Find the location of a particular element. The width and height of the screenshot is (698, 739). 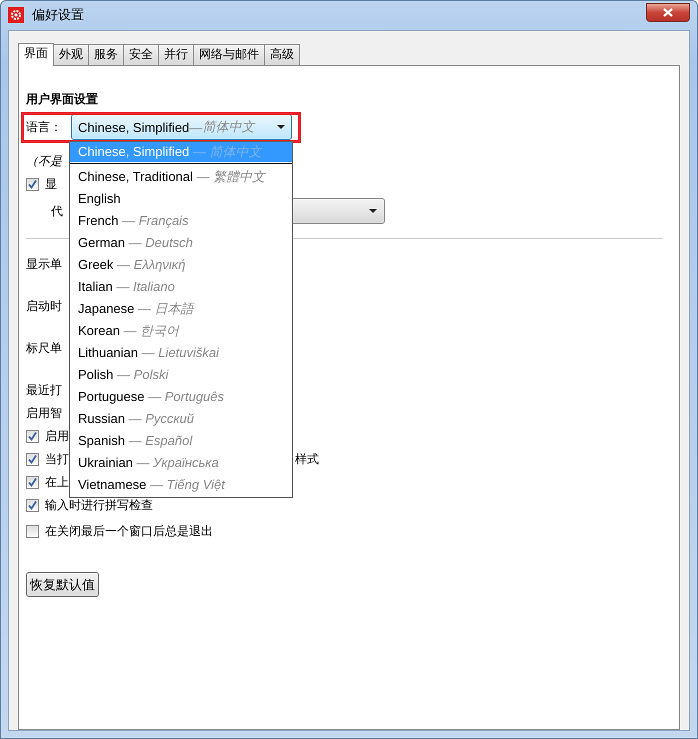

language-option: Vietnamese — Tiếng Việt is located at coordinates (181, 485).